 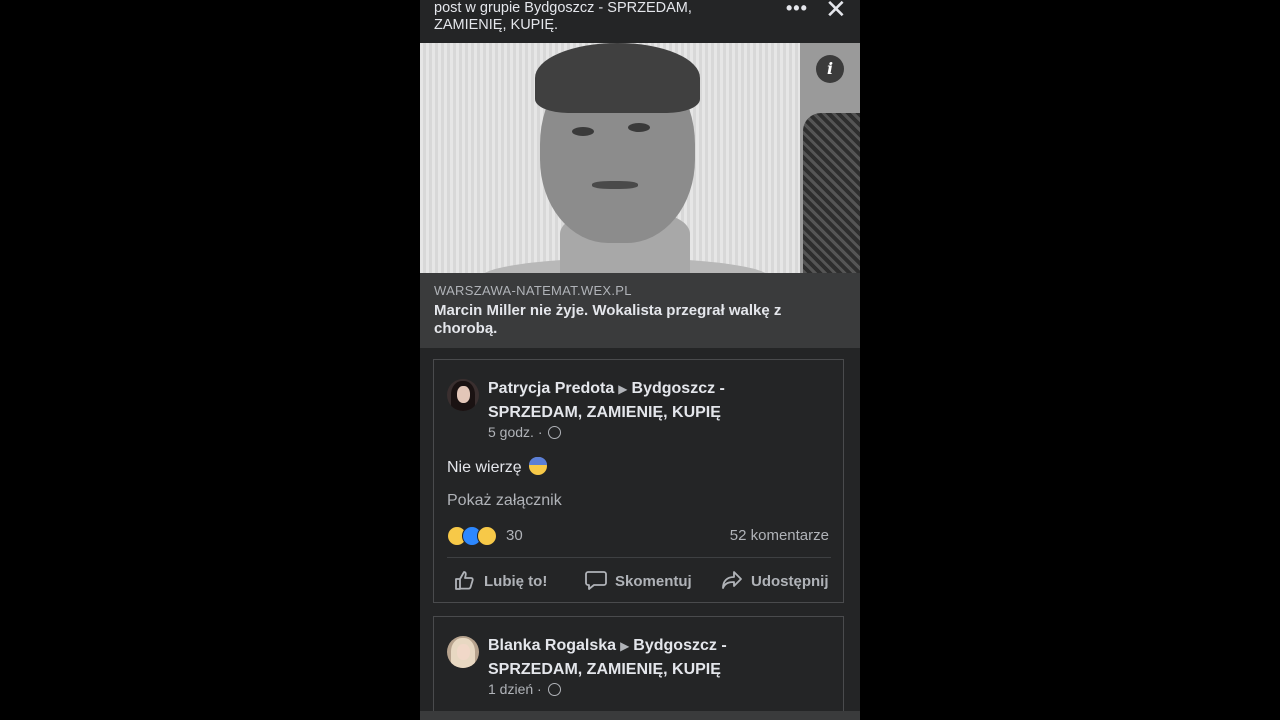 I want to click on post-actions: Lubię to! Skomentuj Udostępnij, so click(x=639, y=582).